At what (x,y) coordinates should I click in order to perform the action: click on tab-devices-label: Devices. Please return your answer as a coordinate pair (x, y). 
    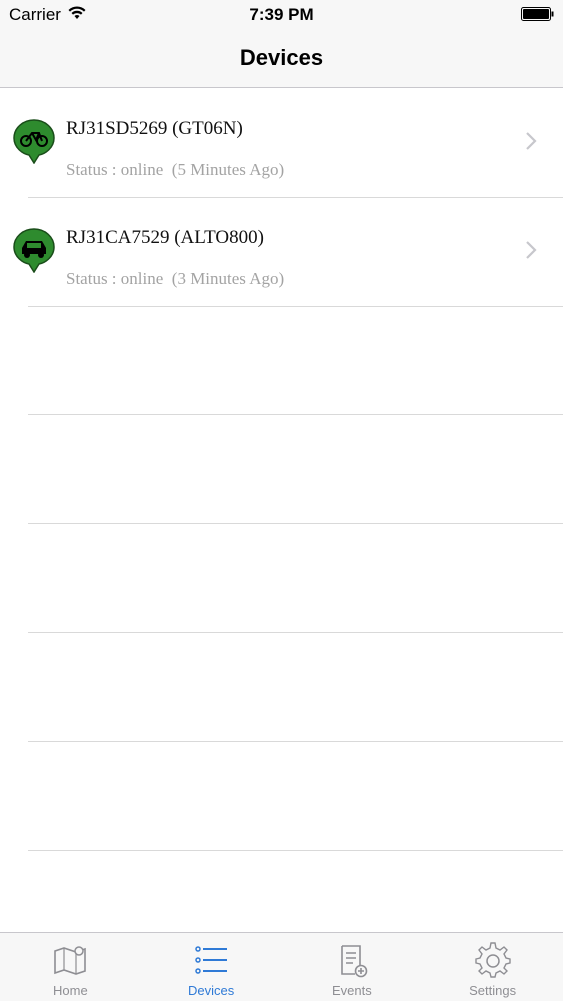
    Looking at the image, I should click on (211, 990).